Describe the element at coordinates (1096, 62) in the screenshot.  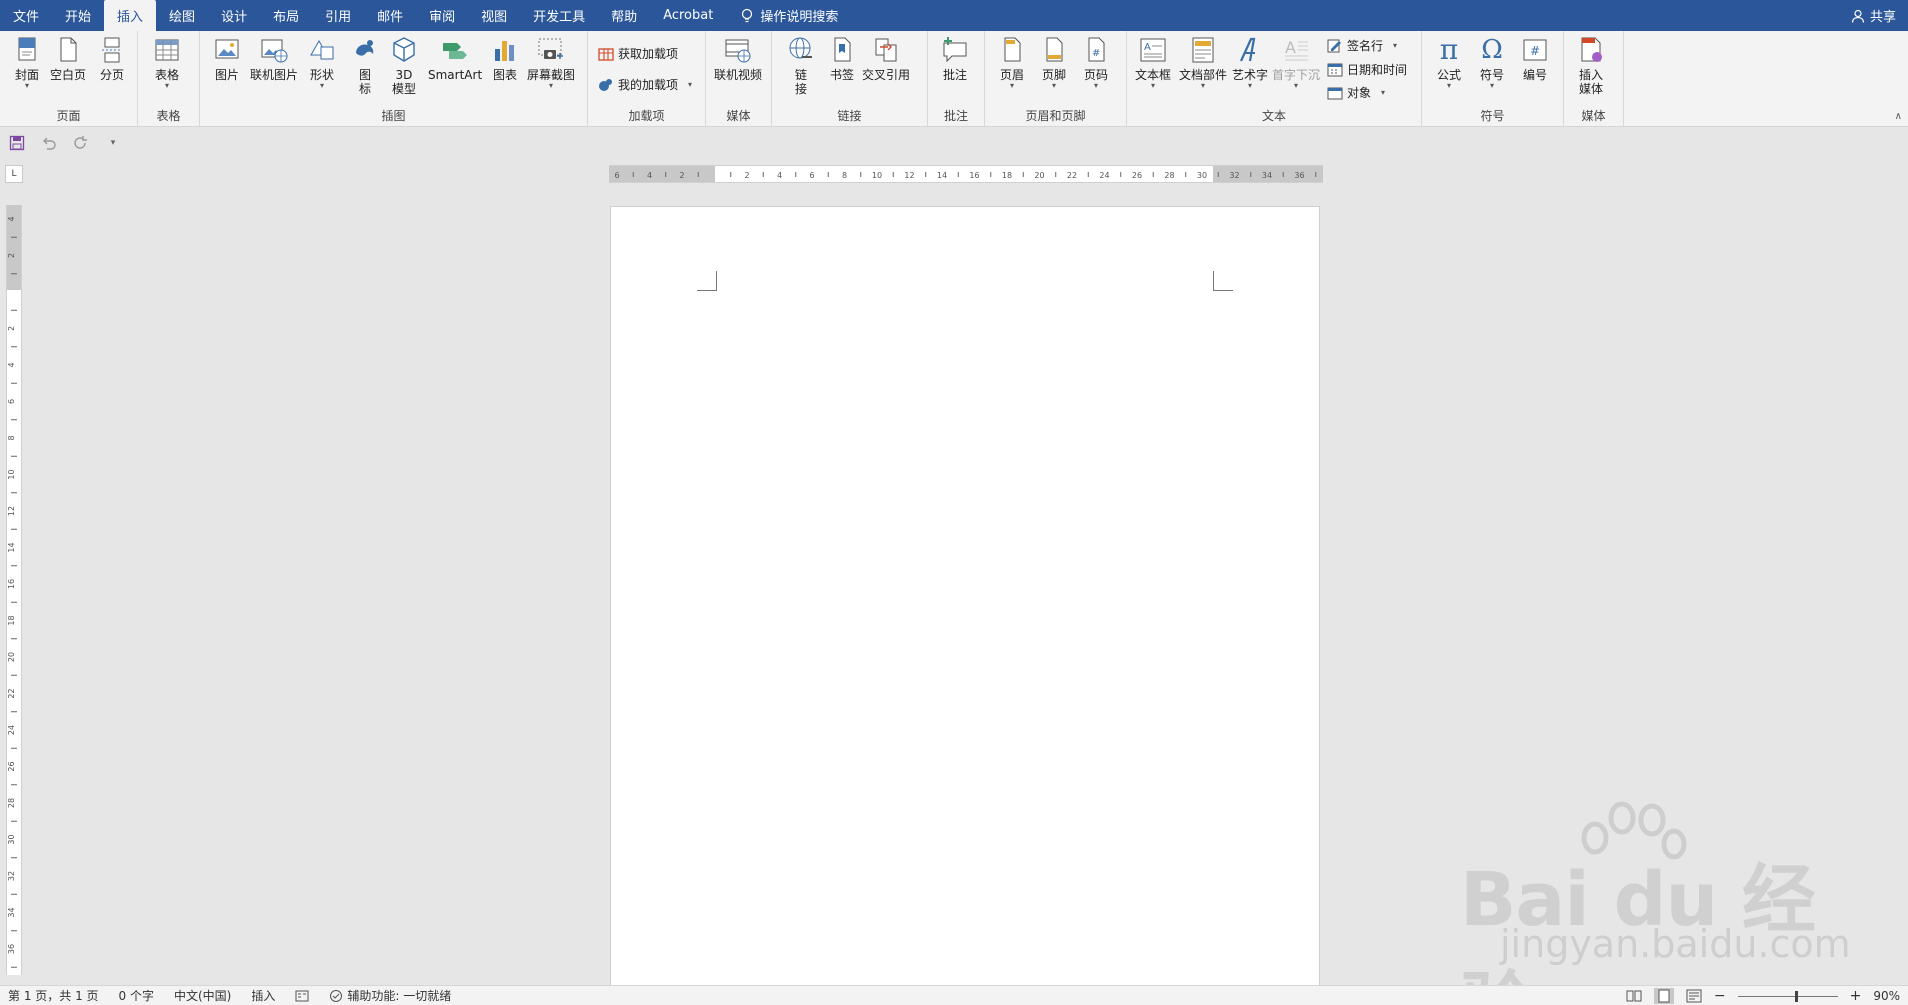
I see `page-number-button: # 页码 ▾` at that location.